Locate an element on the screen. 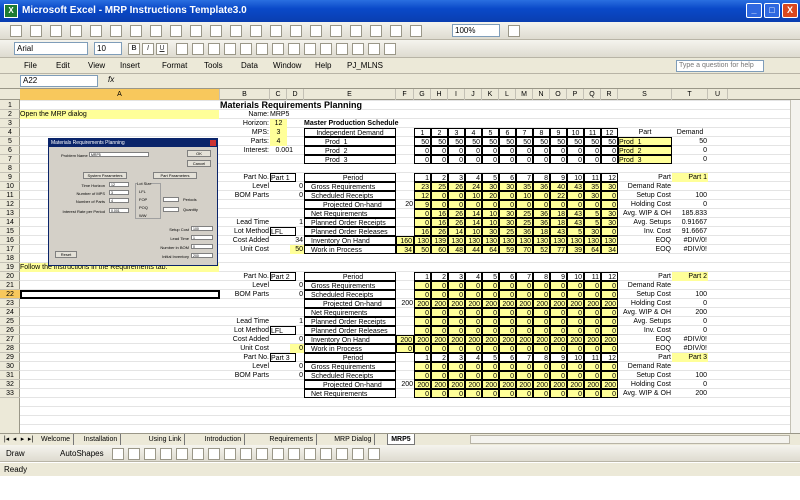 Image resolution: width=800 pixels, height=500 pixels. column-header-p: P is located at coordinates (575, 94).